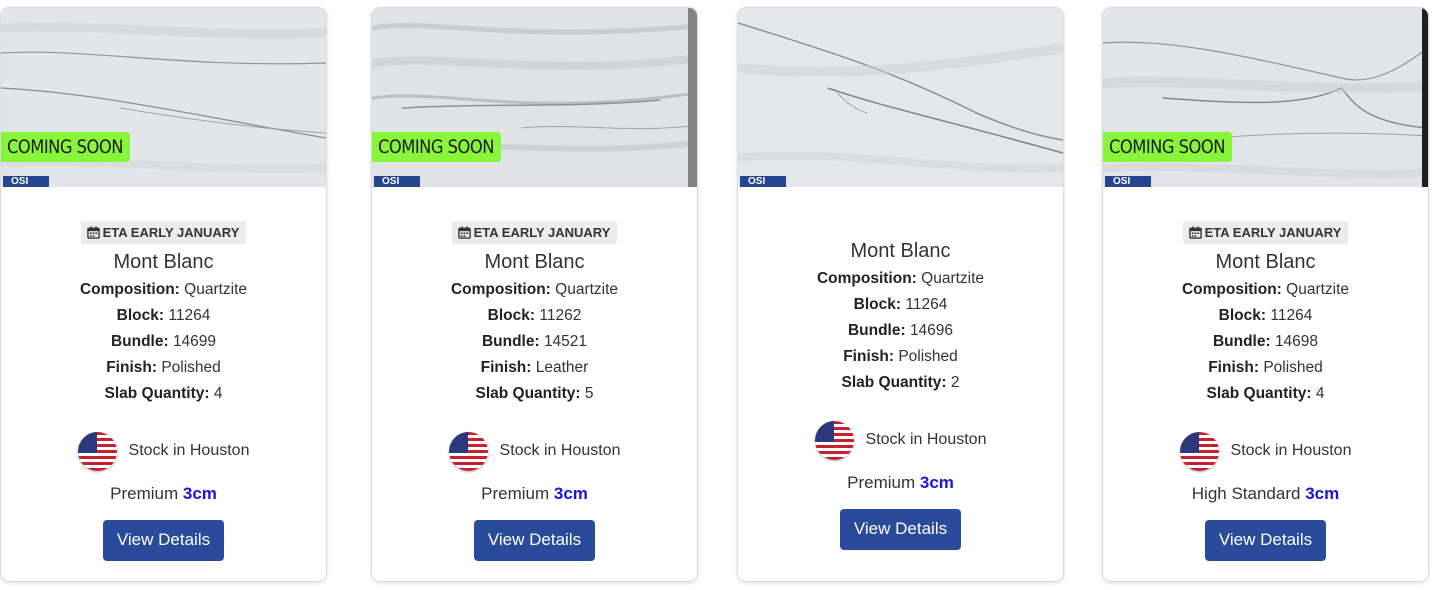 This screenshot has width=1439, height=590. What do you see at coordinates (1265, 493) in the screenshot?
I see `grade-line: High Standard 3cm` at bounding box center [1265, 493].